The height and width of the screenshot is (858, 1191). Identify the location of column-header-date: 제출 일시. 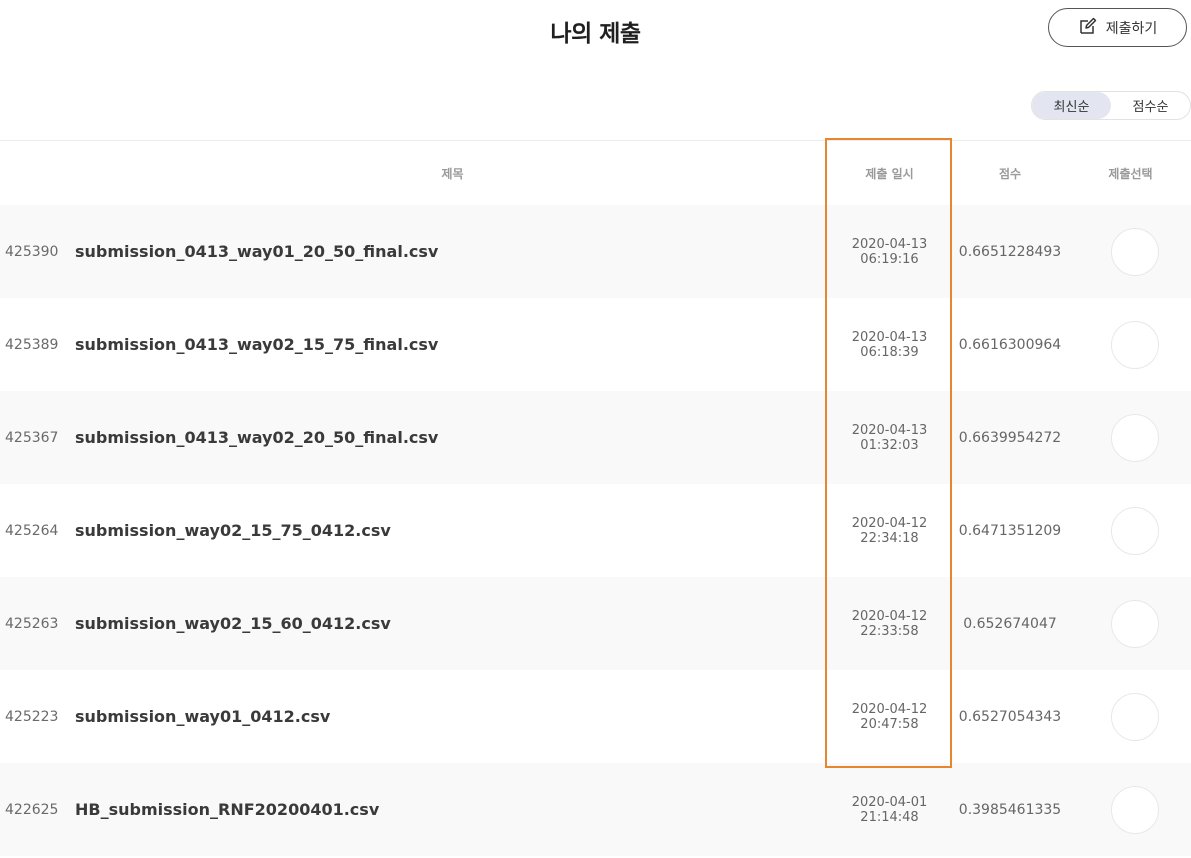
(889, 173).